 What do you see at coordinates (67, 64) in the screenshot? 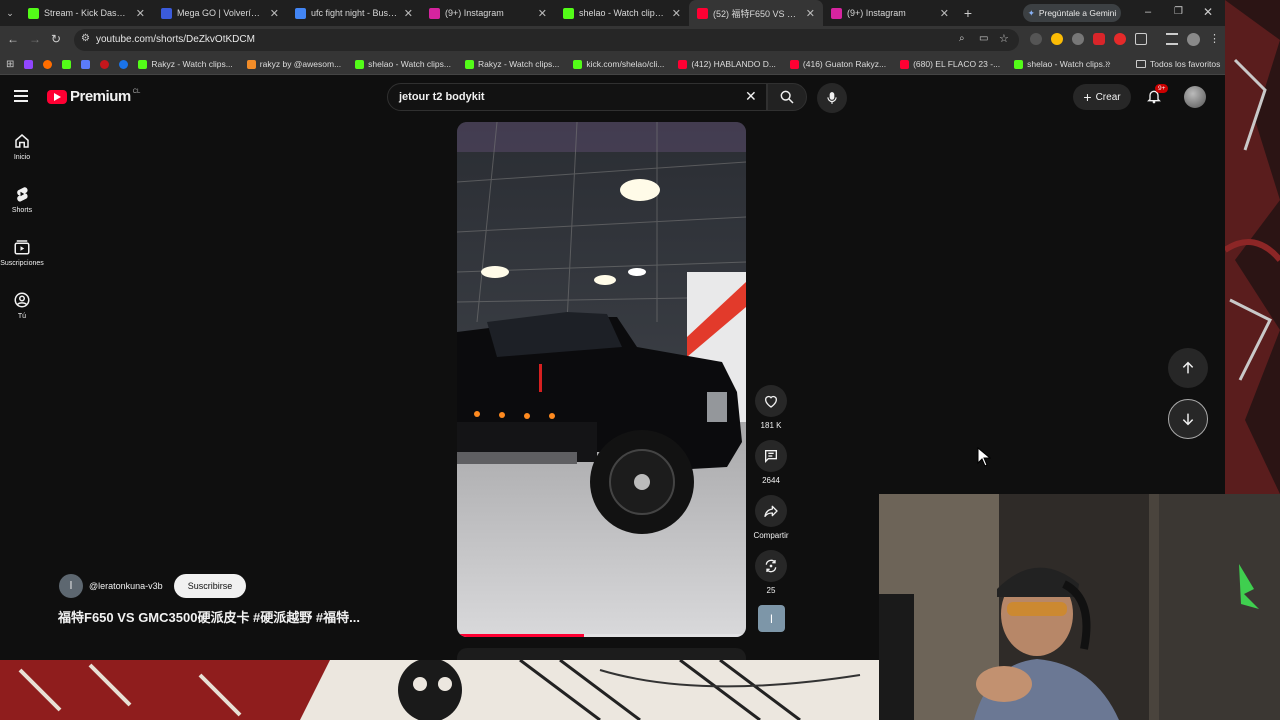
I see `bookmark-icon-kick` at bounding box center [67, 64].